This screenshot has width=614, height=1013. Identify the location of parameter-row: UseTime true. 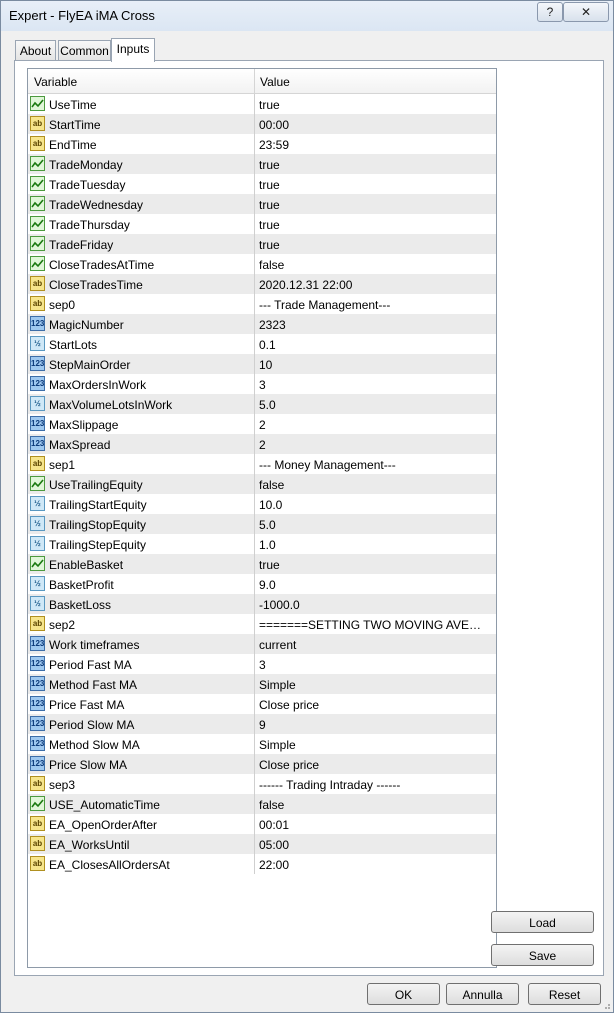
(262, 104).